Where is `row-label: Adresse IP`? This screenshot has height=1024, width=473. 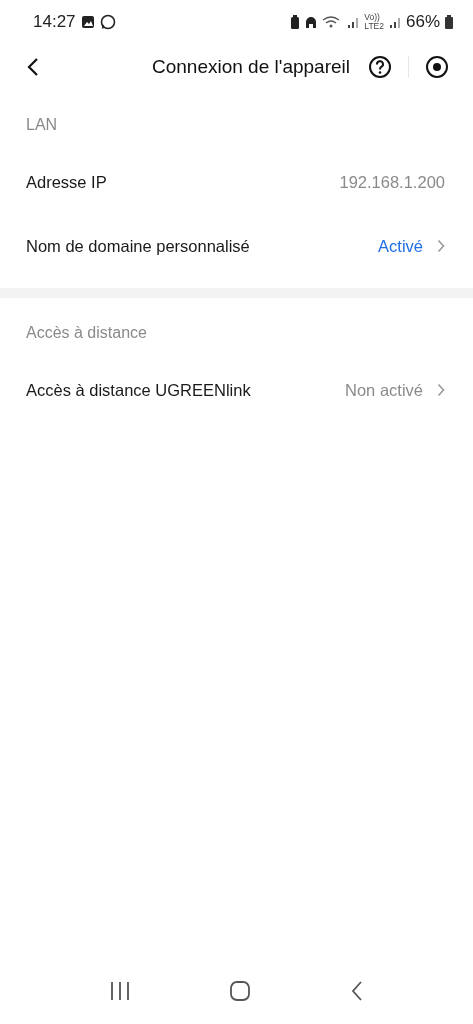 row-label: Adresse IP is located at coordinates (67, 182).